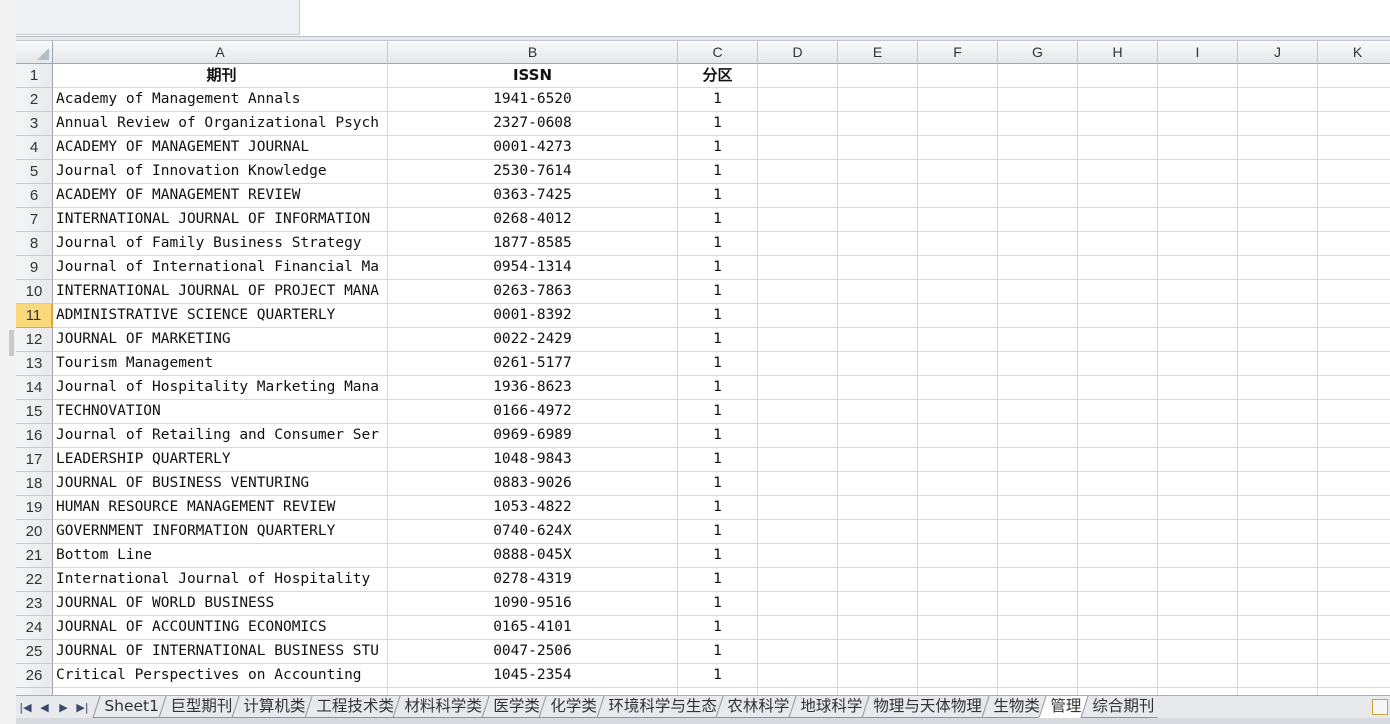 The height and width of the screenshot is (724, 1390). Describe the element at coordinates (220, 244) in the screenshot. I see `cell-a: Journal of Family Business Strategy` at that location.